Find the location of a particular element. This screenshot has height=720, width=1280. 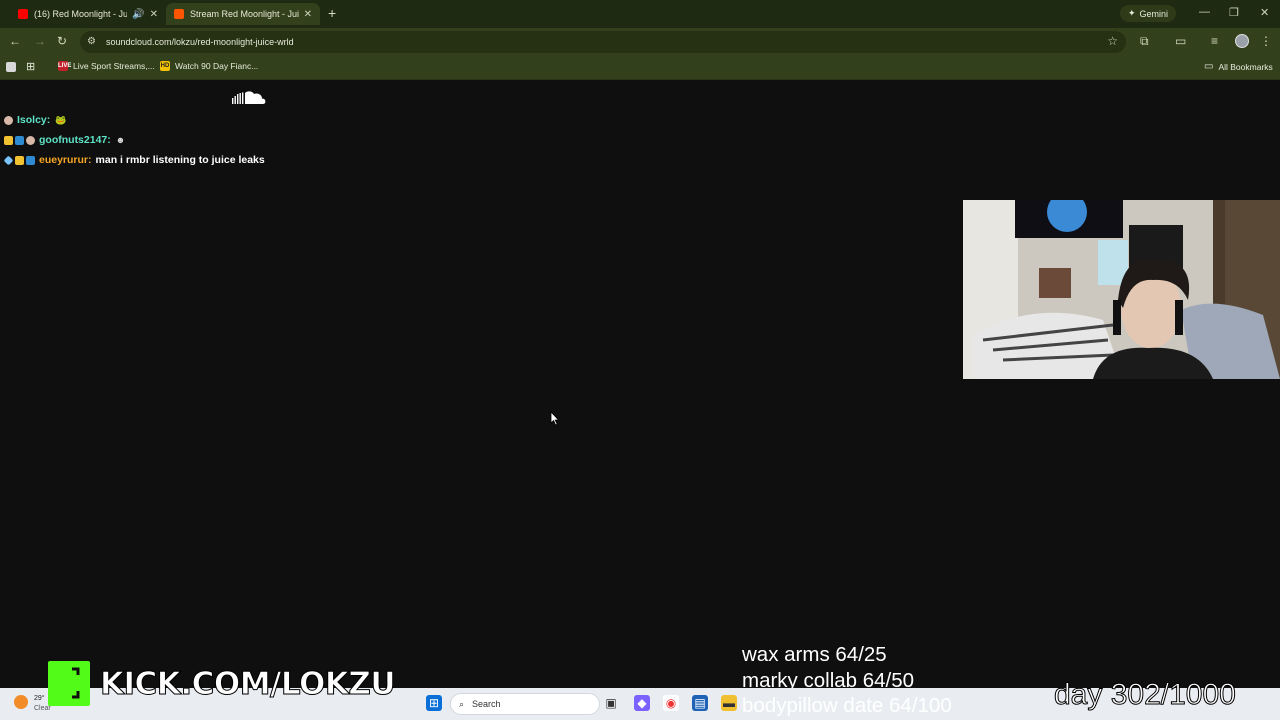

tab-title: Stream Red Moonlight - Juice W is located at coordinates (244, 14).